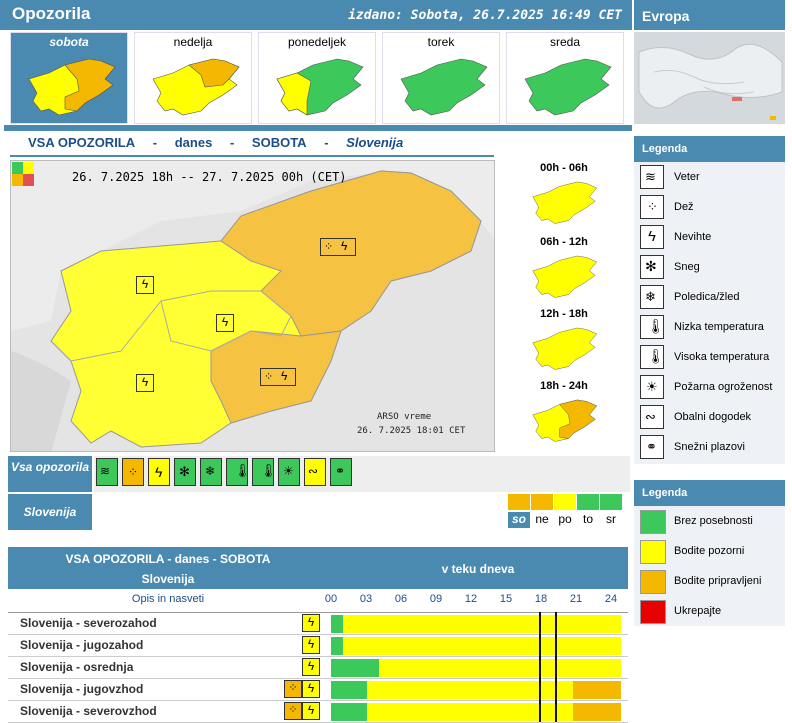 This screenshot has width=792, height=723. I want to click on table-right-title: v teku dneva, so click(478, 569).